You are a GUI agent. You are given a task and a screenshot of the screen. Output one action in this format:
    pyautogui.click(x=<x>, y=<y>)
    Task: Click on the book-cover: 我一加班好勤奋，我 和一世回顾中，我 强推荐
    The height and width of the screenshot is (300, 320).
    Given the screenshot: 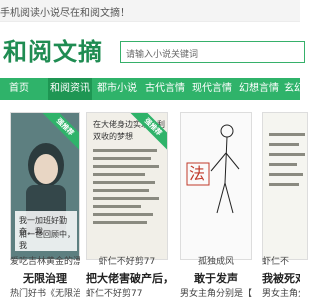 What is the action you would take?
    pyautogui.click(x=45, y=186)
    